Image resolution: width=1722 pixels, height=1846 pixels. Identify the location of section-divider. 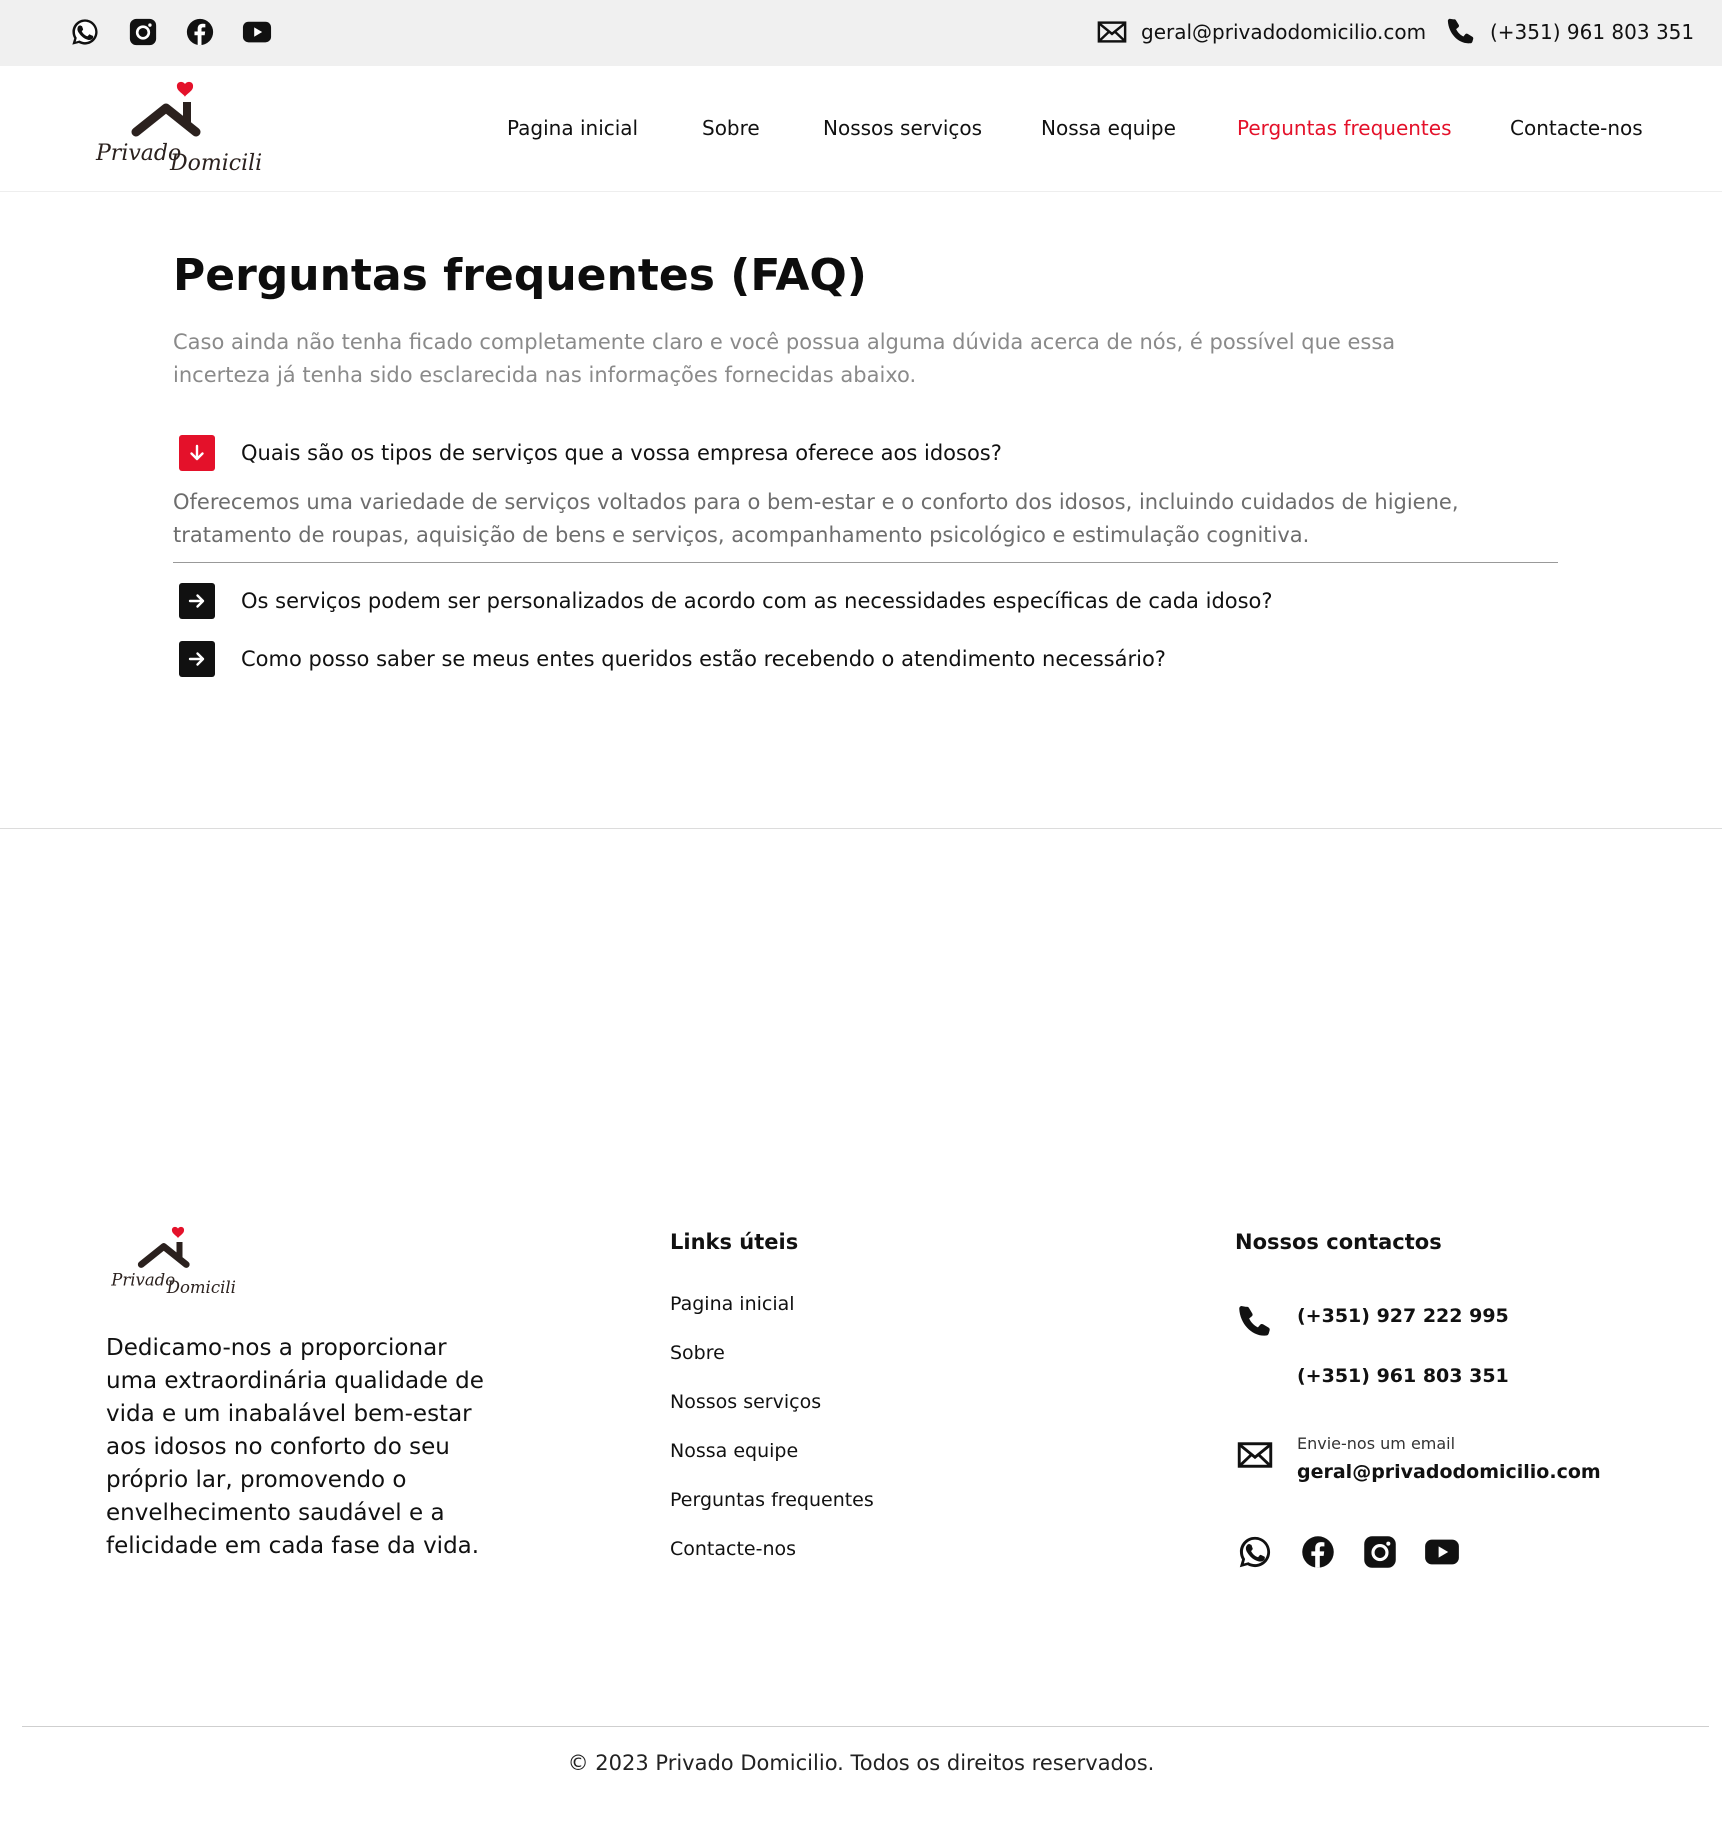
(861, 828).